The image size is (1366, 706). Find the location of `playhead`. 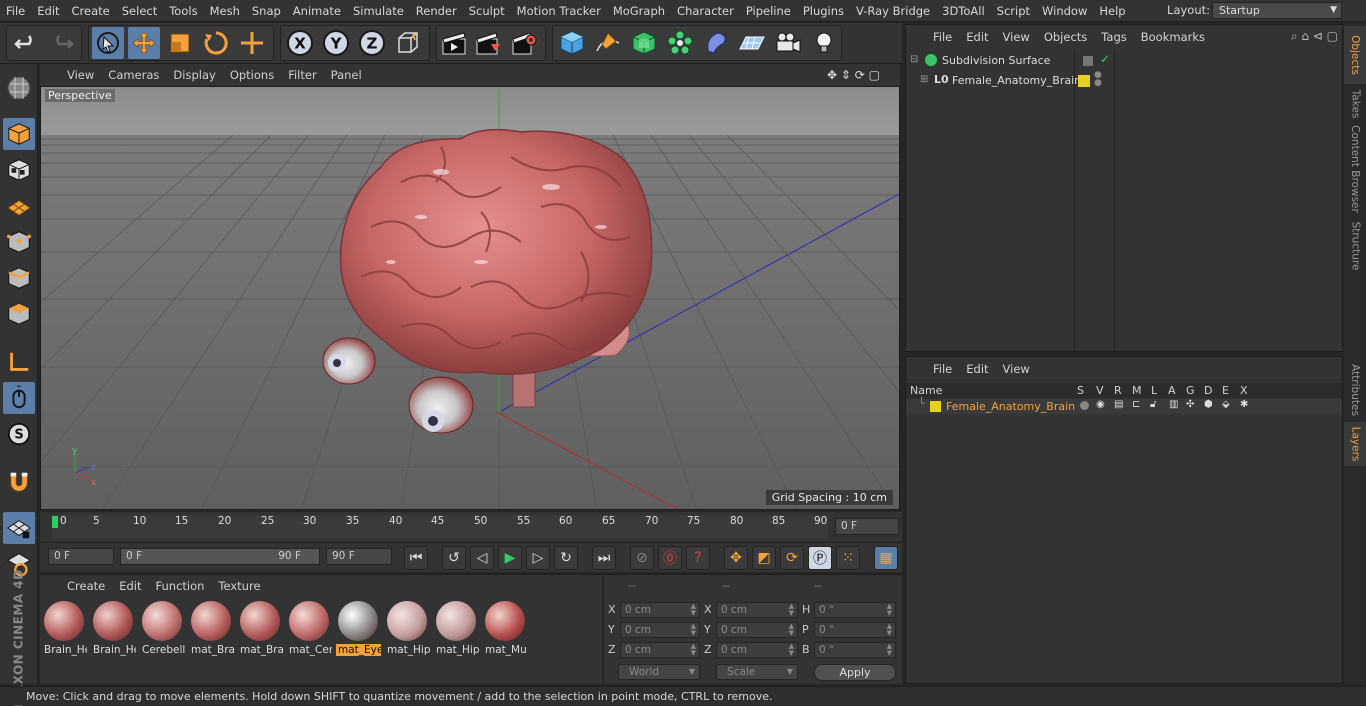

playhead is located at coordinates (55, 522).